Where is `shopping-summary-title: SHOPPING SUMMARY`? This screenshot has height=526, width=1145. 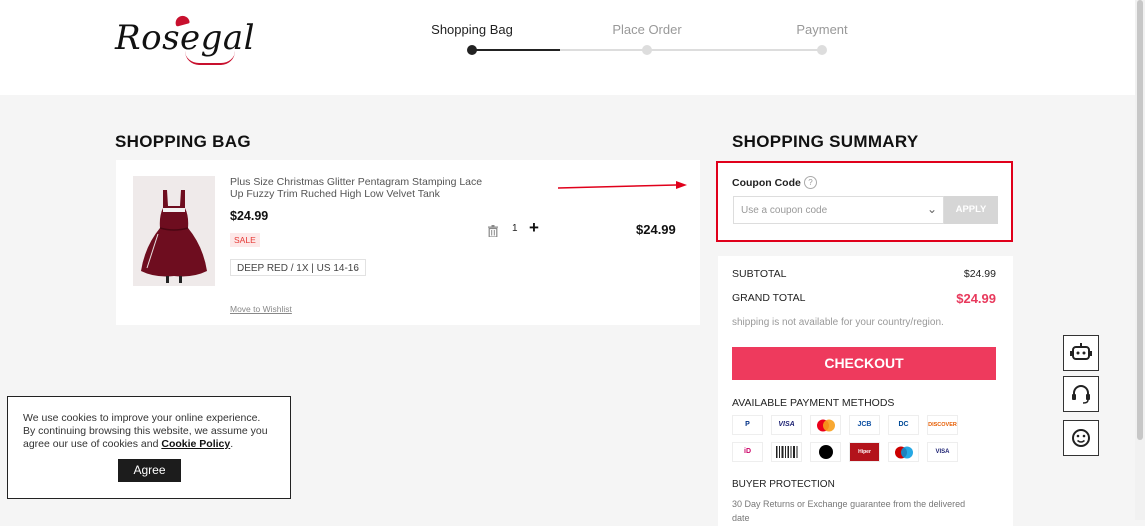
shopping-summary-title: SHOPPING SUMMARY is located at coordinates (825, 141).